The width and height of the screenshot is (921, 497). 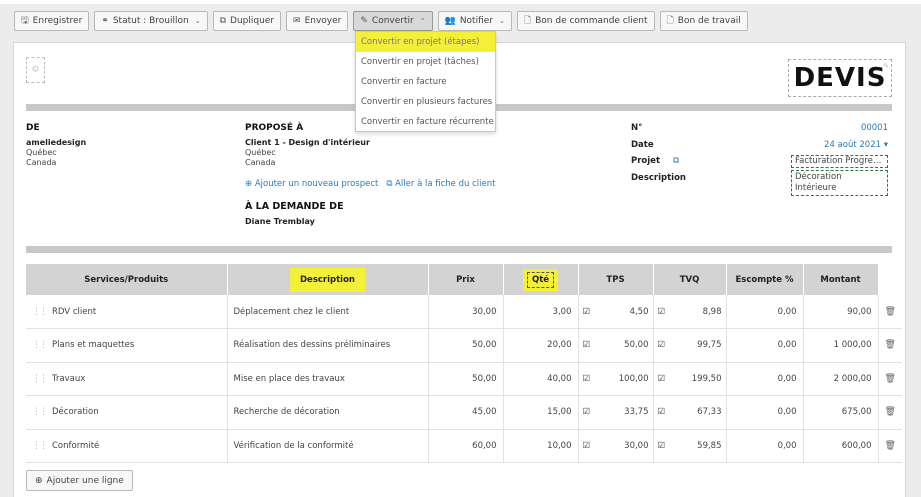 What do you see at coordinates (33, 128) in the screenshot?
I see `from-heading: DE` at bounding box center [33, 128].